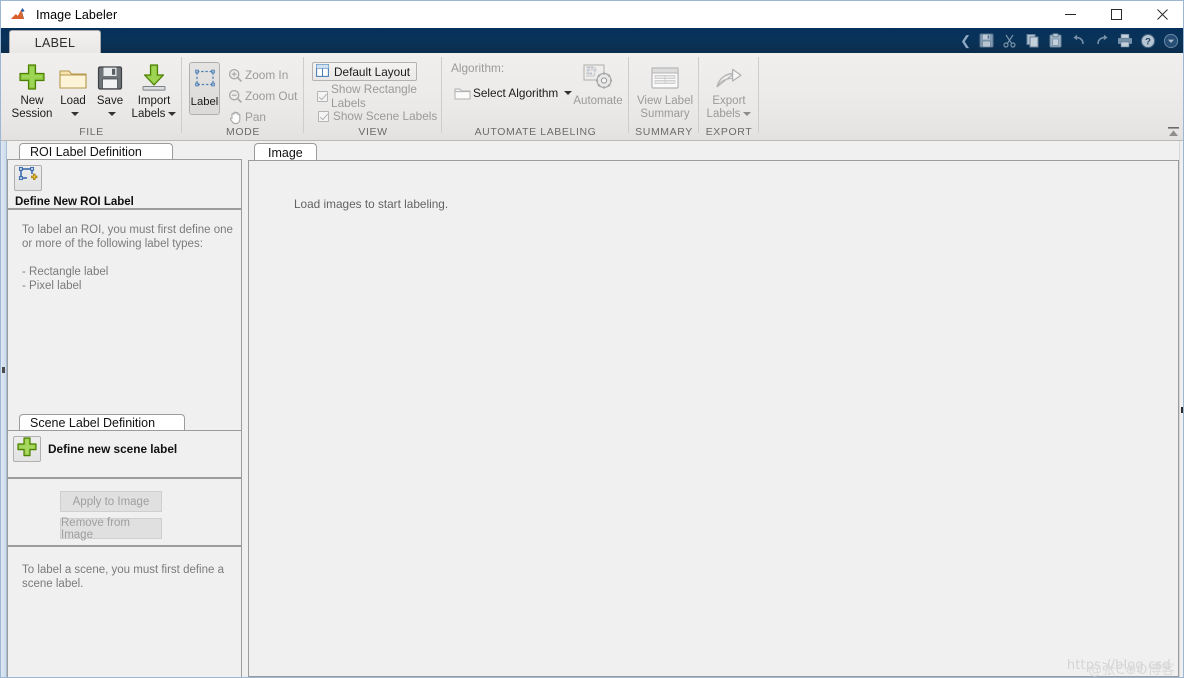 This screenshot has width=1184, height=678. I want to click on zoom-out-icon, so click(235, 96).